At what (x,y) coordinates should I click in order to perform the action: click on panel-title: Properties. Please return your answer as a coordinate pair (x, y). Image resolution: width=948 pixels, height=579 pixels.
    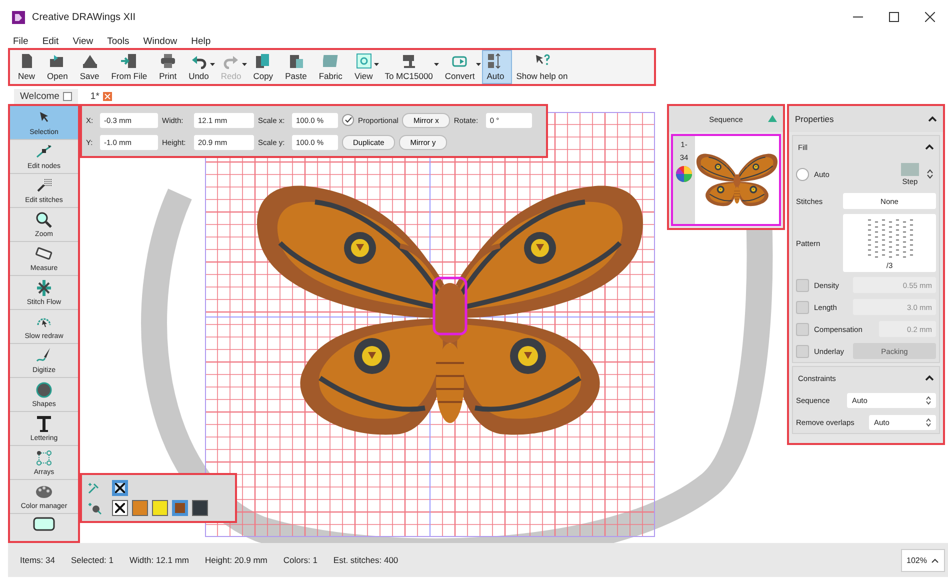
    Looking at the image, I should click on (814, 119).